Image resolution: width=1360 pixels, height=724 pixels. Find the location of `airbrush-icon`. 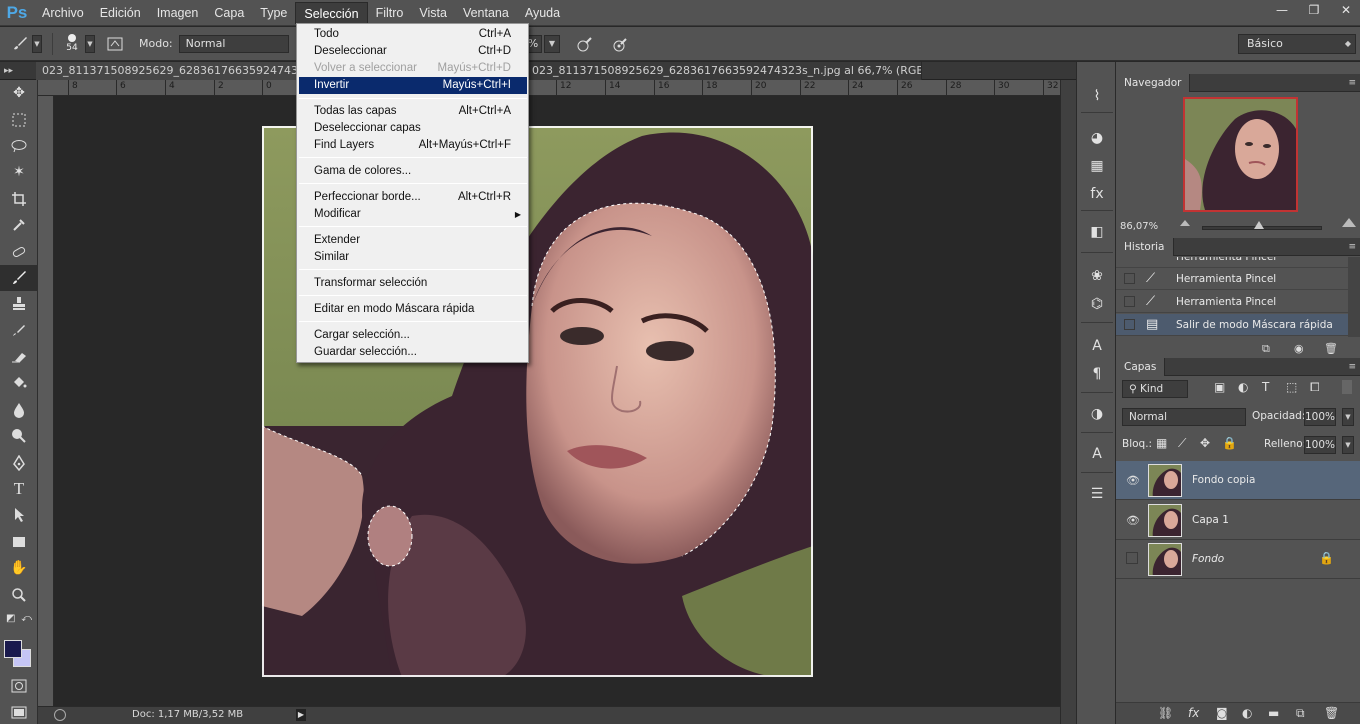

airbrush-icon is located at coordinates (620, 45).